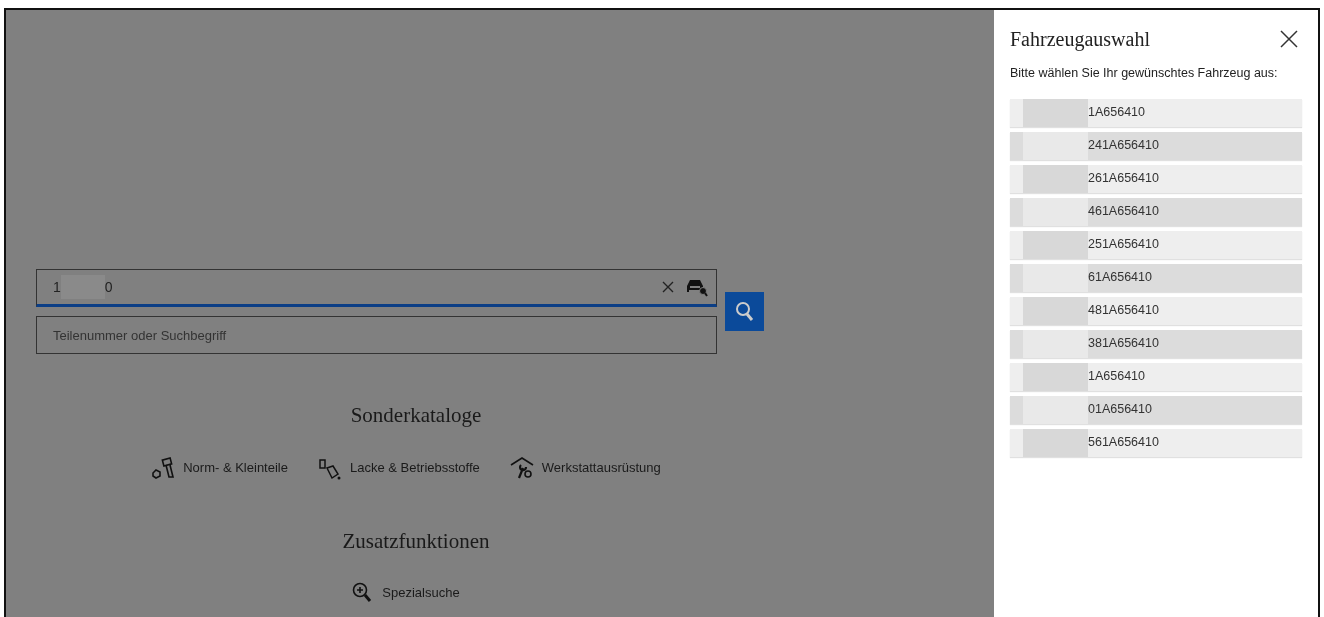 The image size is (1324, 617). I want to click on workshop-tools-icon, so click(521, 468).